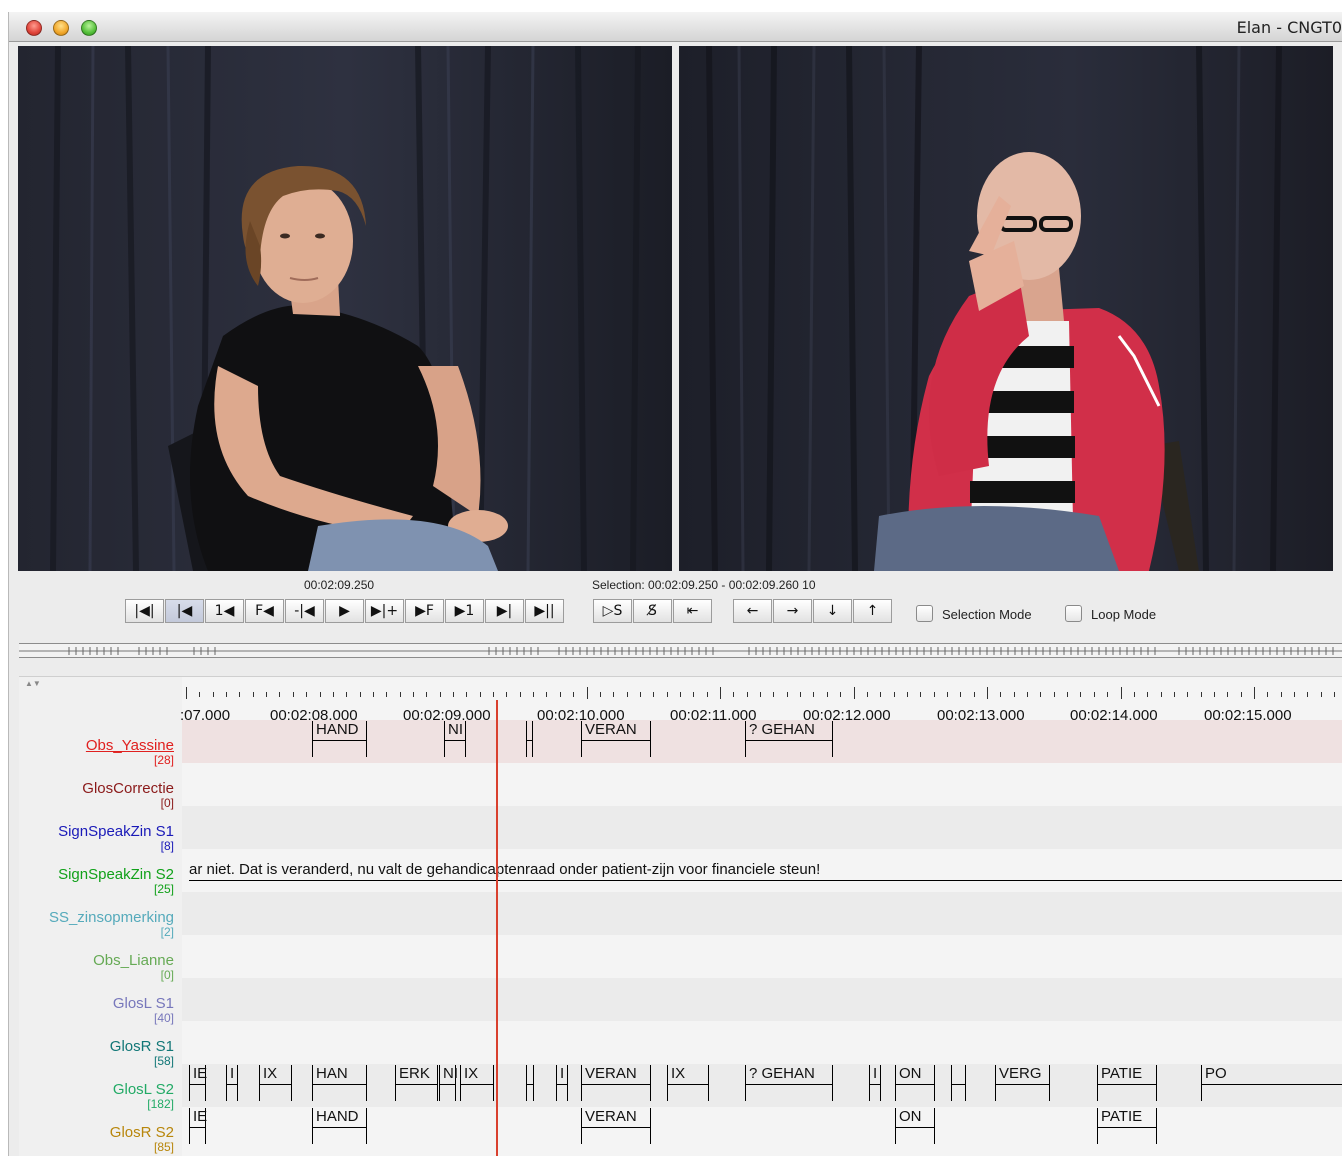 Image resolution: width=1342 pixels, height=1156 pixels. Describe the element at coordinates (464, 611) in the screenshot. I see `next-second-button: ▶1` at that location.